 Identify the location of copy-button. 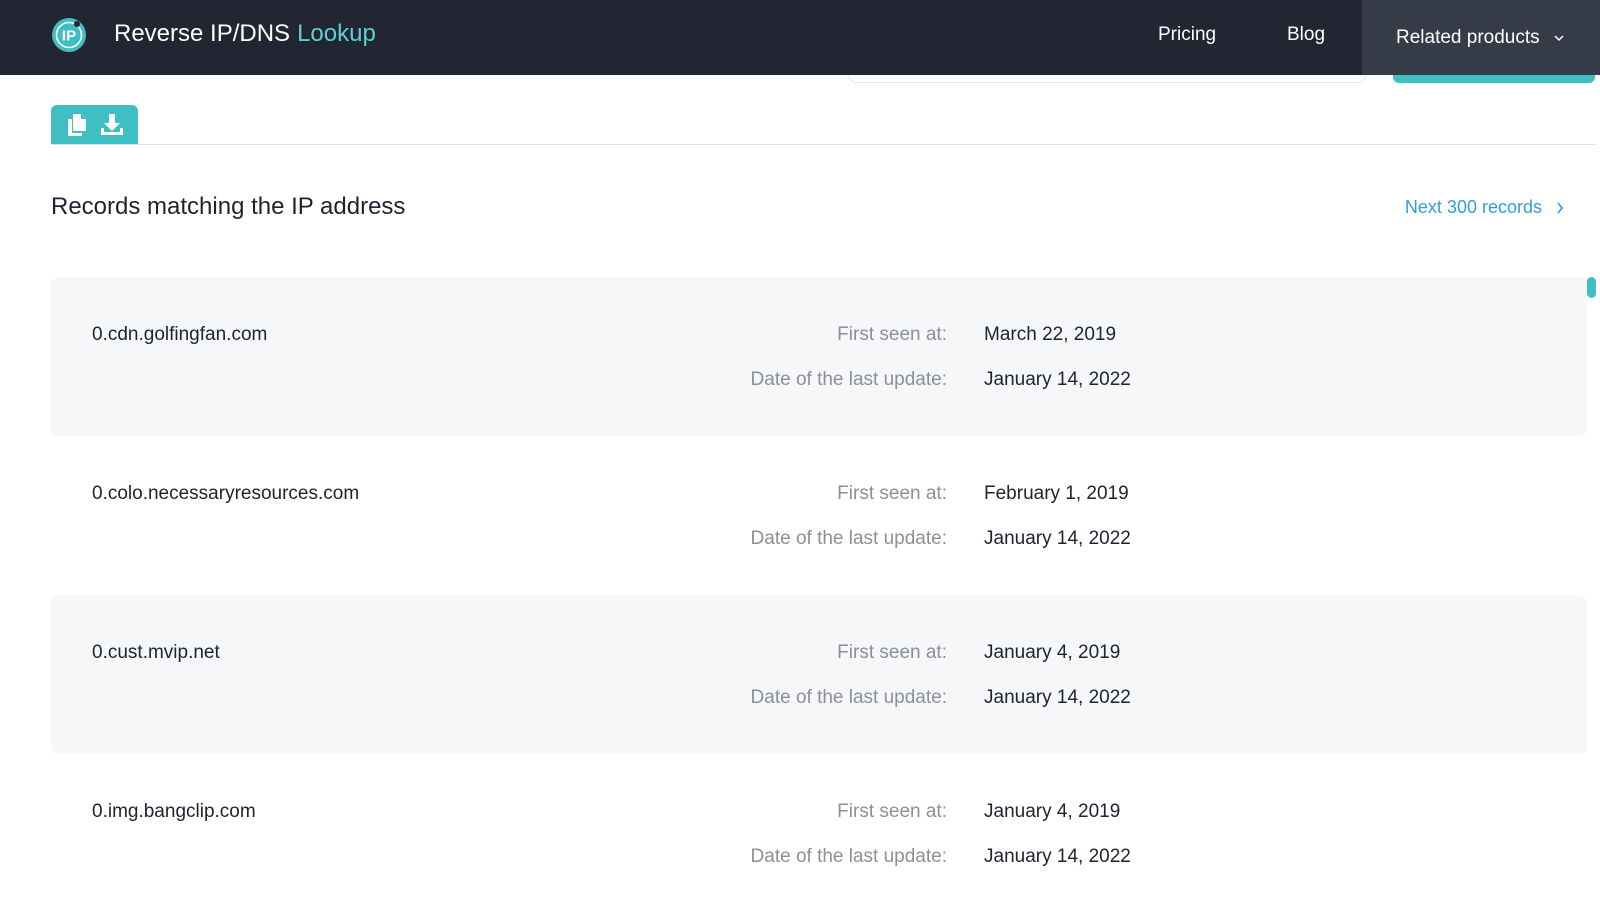
(77, 125).